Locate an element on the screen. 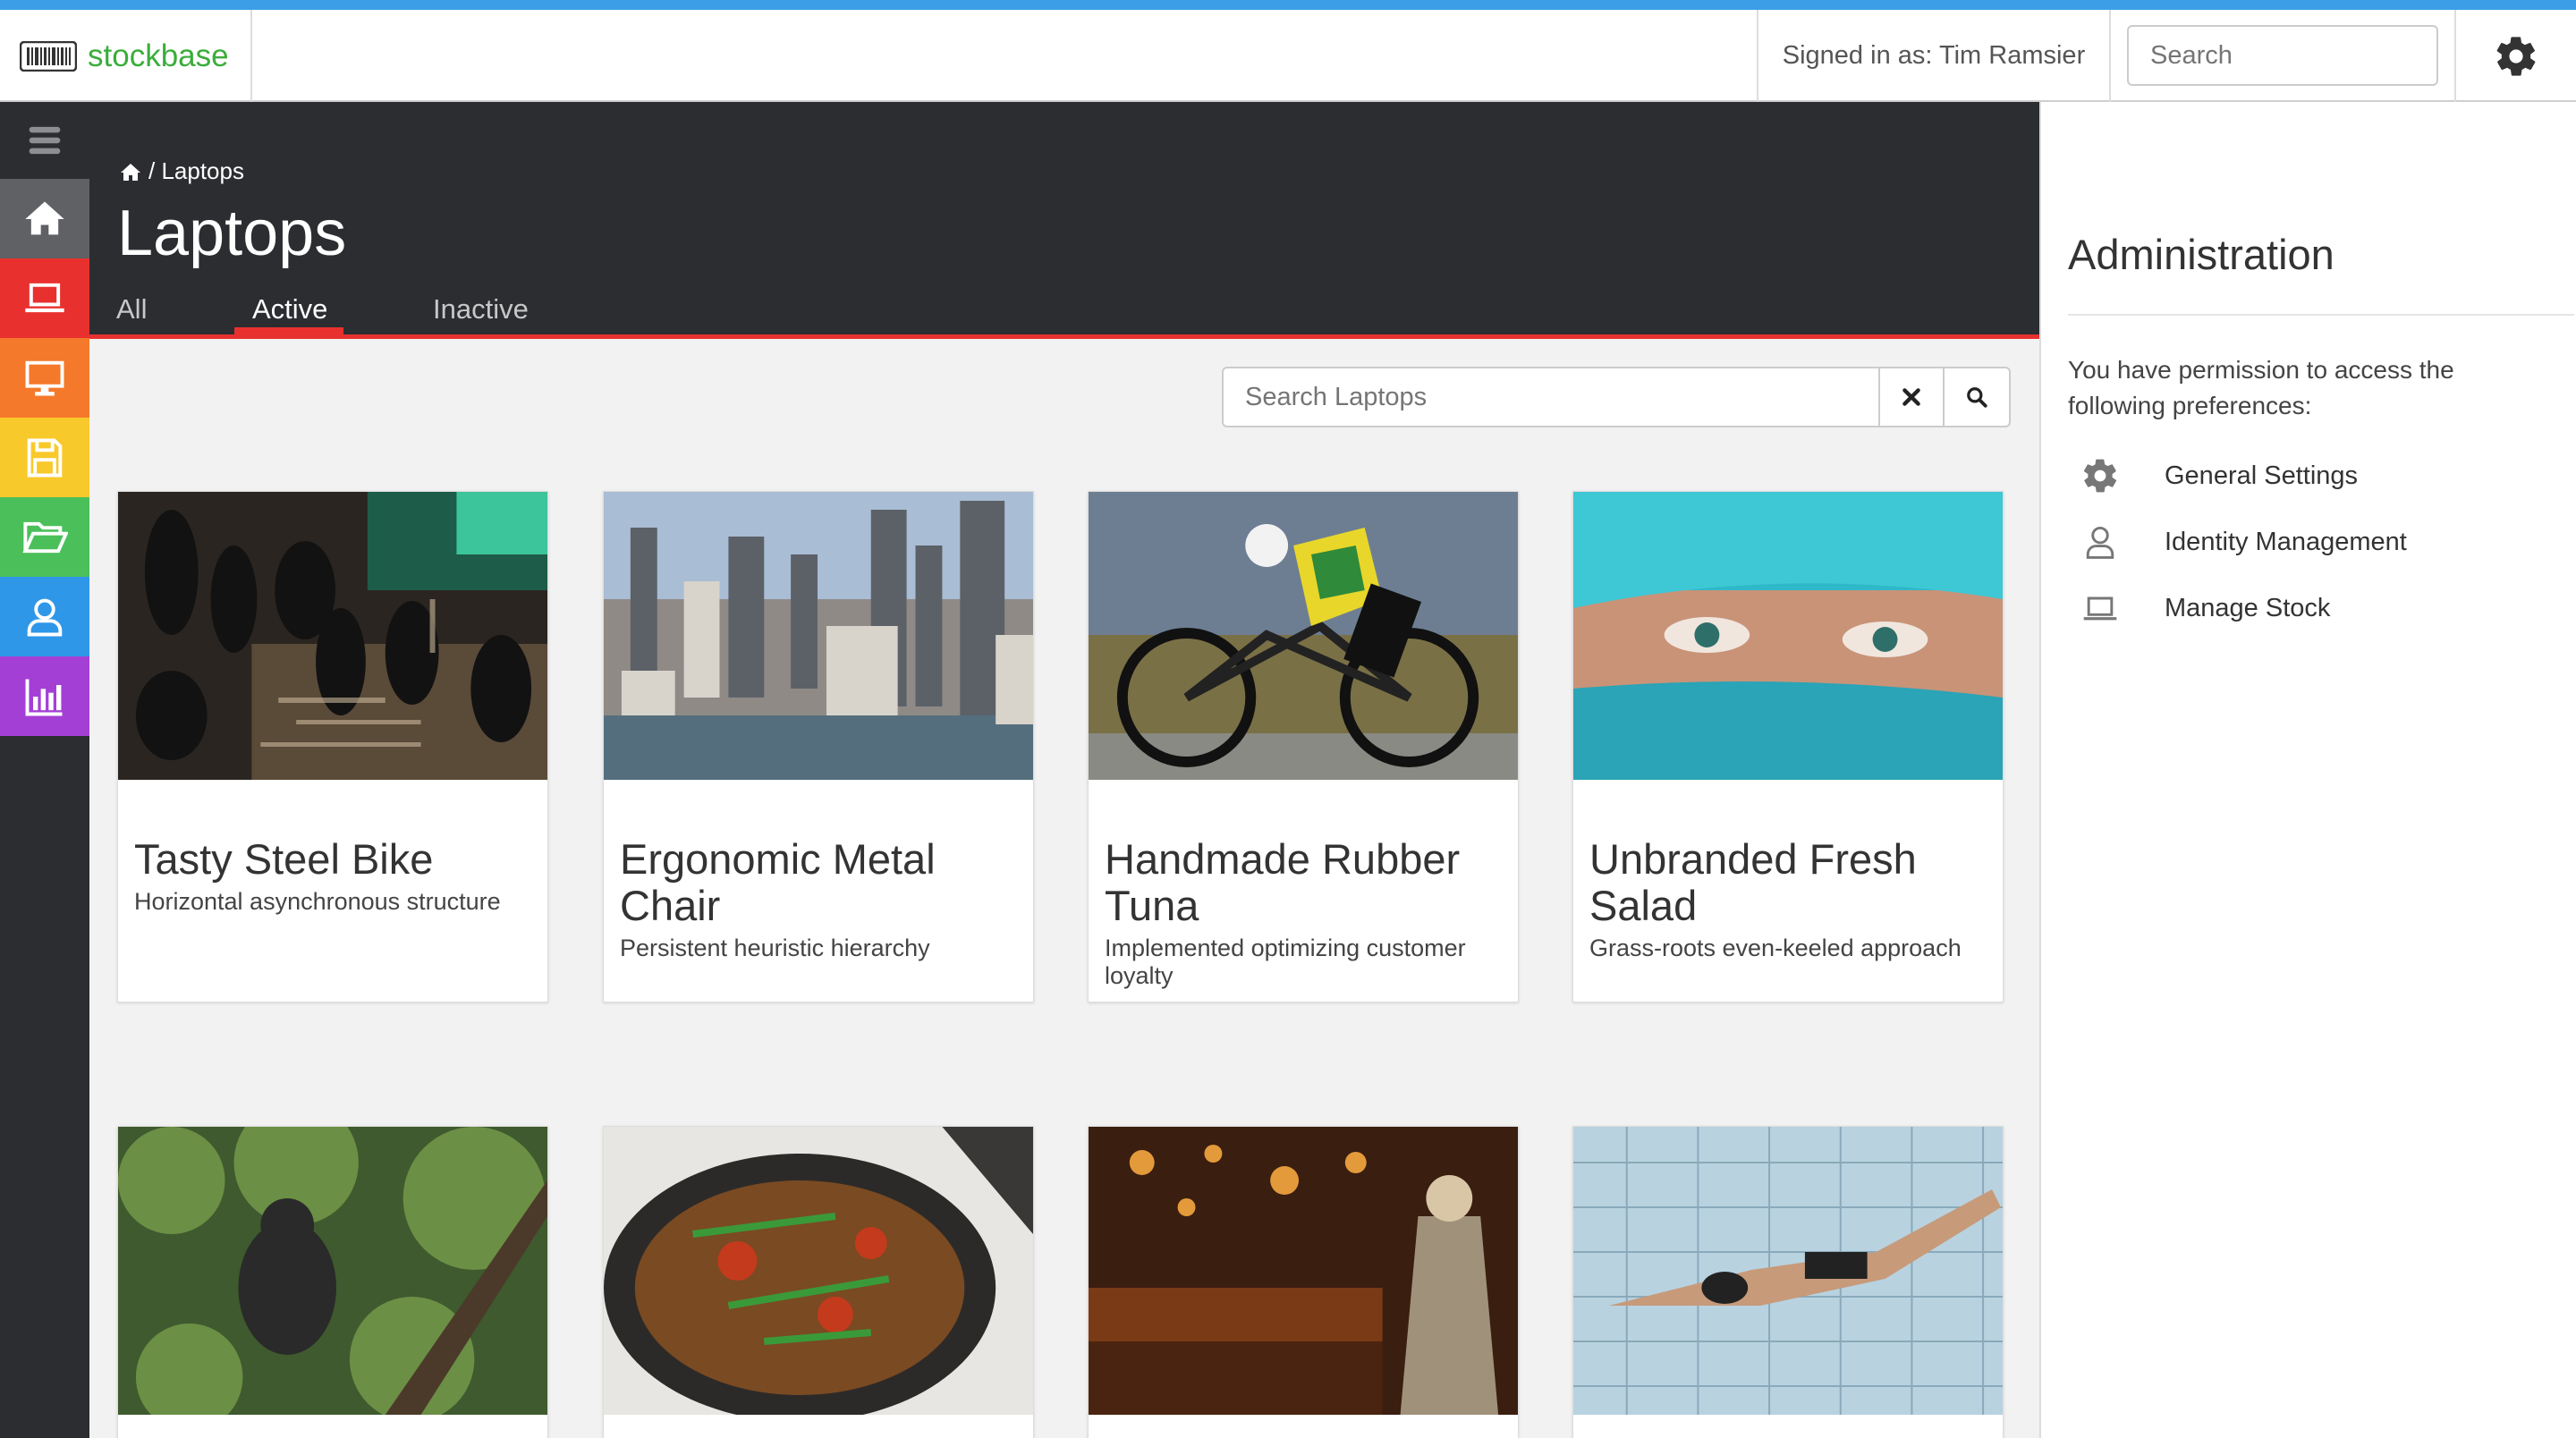 The image size is (2576, 1438). search-button is located at coordinates (1976, 397).